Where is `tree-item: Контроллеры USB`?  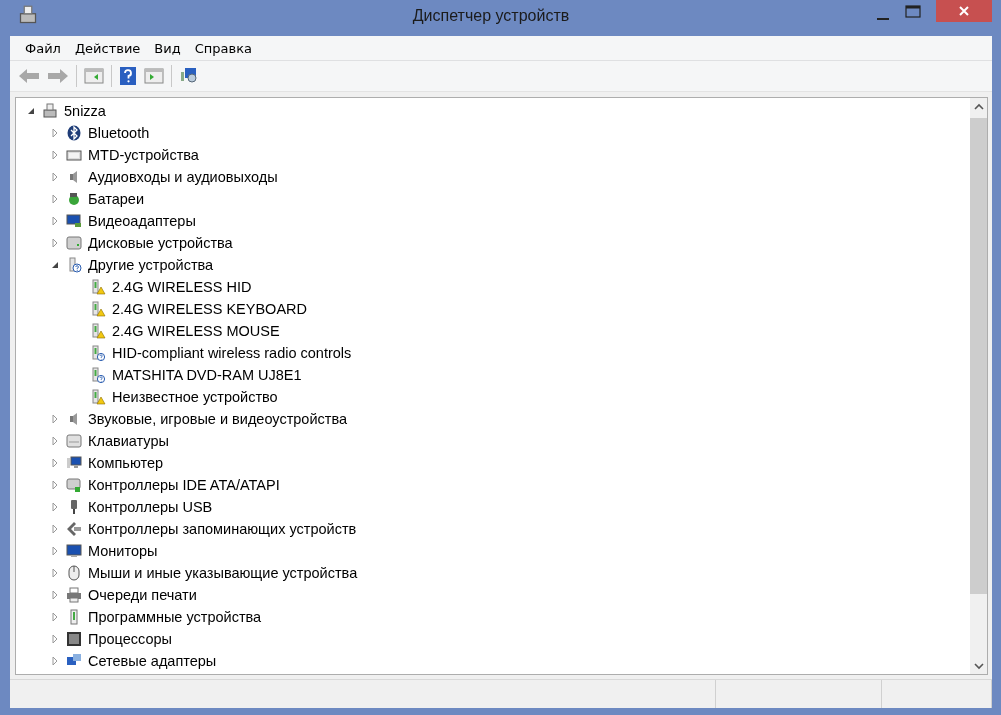 tree-item: Контроллеры USB is located at coordinates (150, 507).